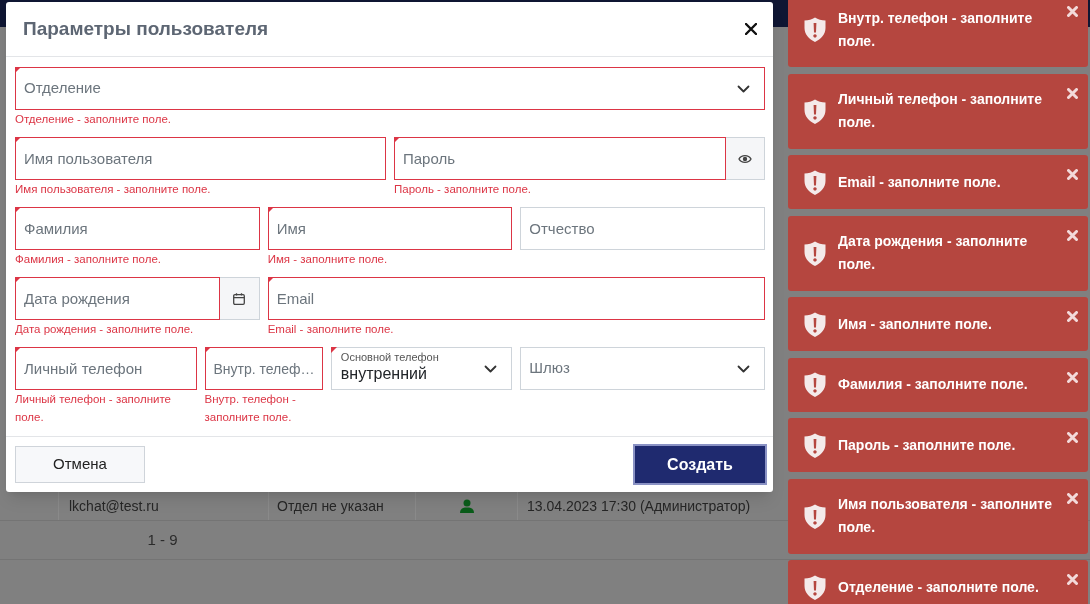 Image resolution: width=1090 pixels, height=604 pixels. Describe the element at coordinates (200, 158) in the screenshot. I see `input-field: Имя пользователя` at that location.